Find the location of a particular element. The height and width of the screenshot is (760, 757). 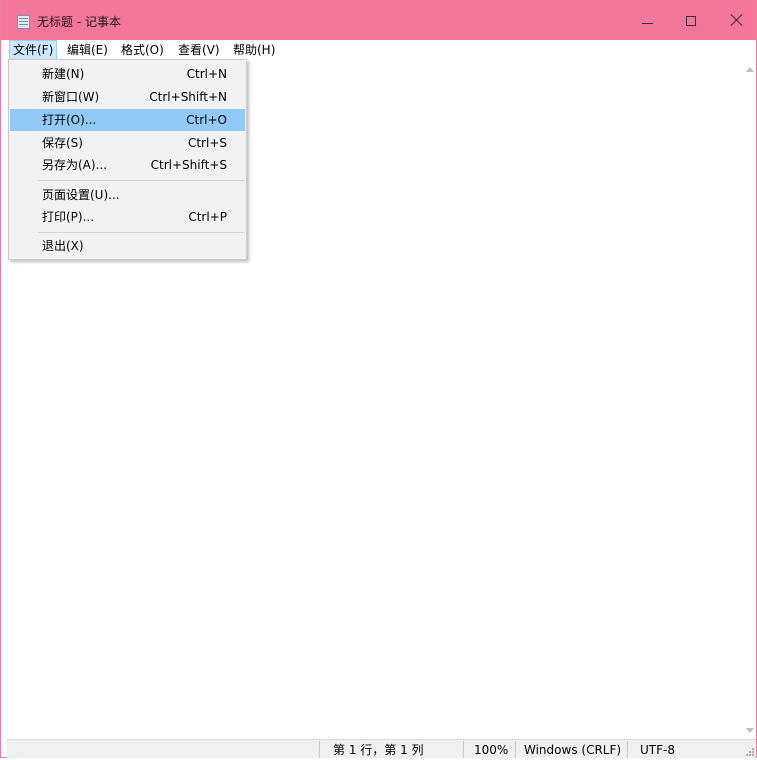

menu-item-label: 保存(S) is located at coordinates (62, 143).